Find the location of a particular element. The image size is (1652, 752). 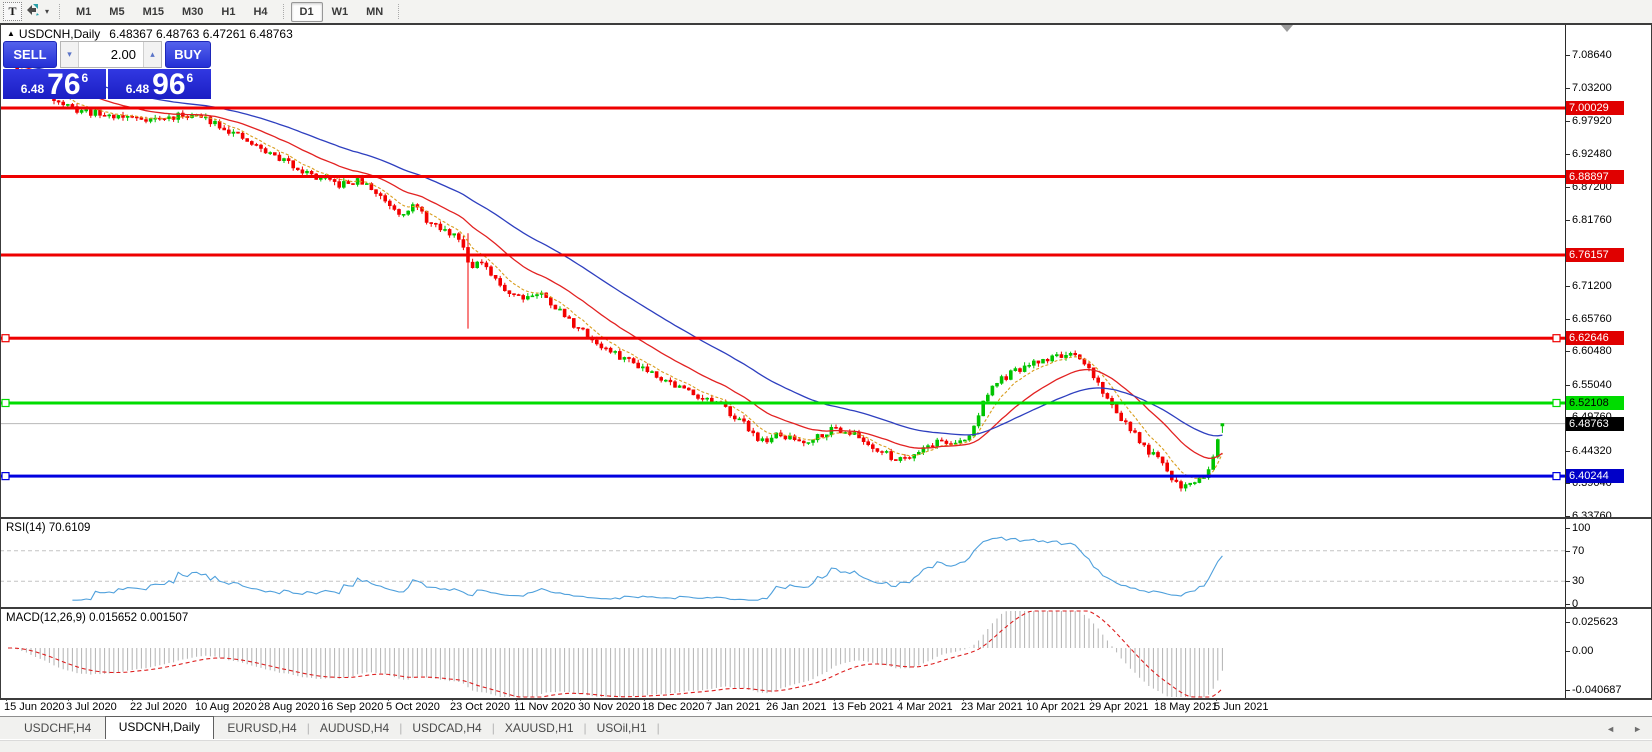

level-price-label: 6.40244 is located at coordinates (1595, 476).